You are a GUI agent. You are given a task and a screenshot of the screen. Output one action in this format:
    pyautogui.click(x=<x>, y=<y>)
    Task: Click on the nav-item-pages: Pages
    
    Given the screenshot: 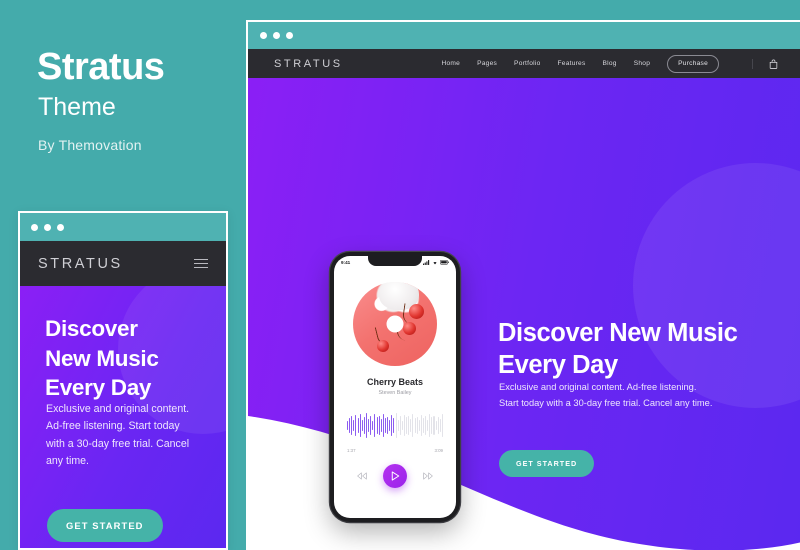 What is the action you would take?
    pyautogui.click(x=487, y=63)
    